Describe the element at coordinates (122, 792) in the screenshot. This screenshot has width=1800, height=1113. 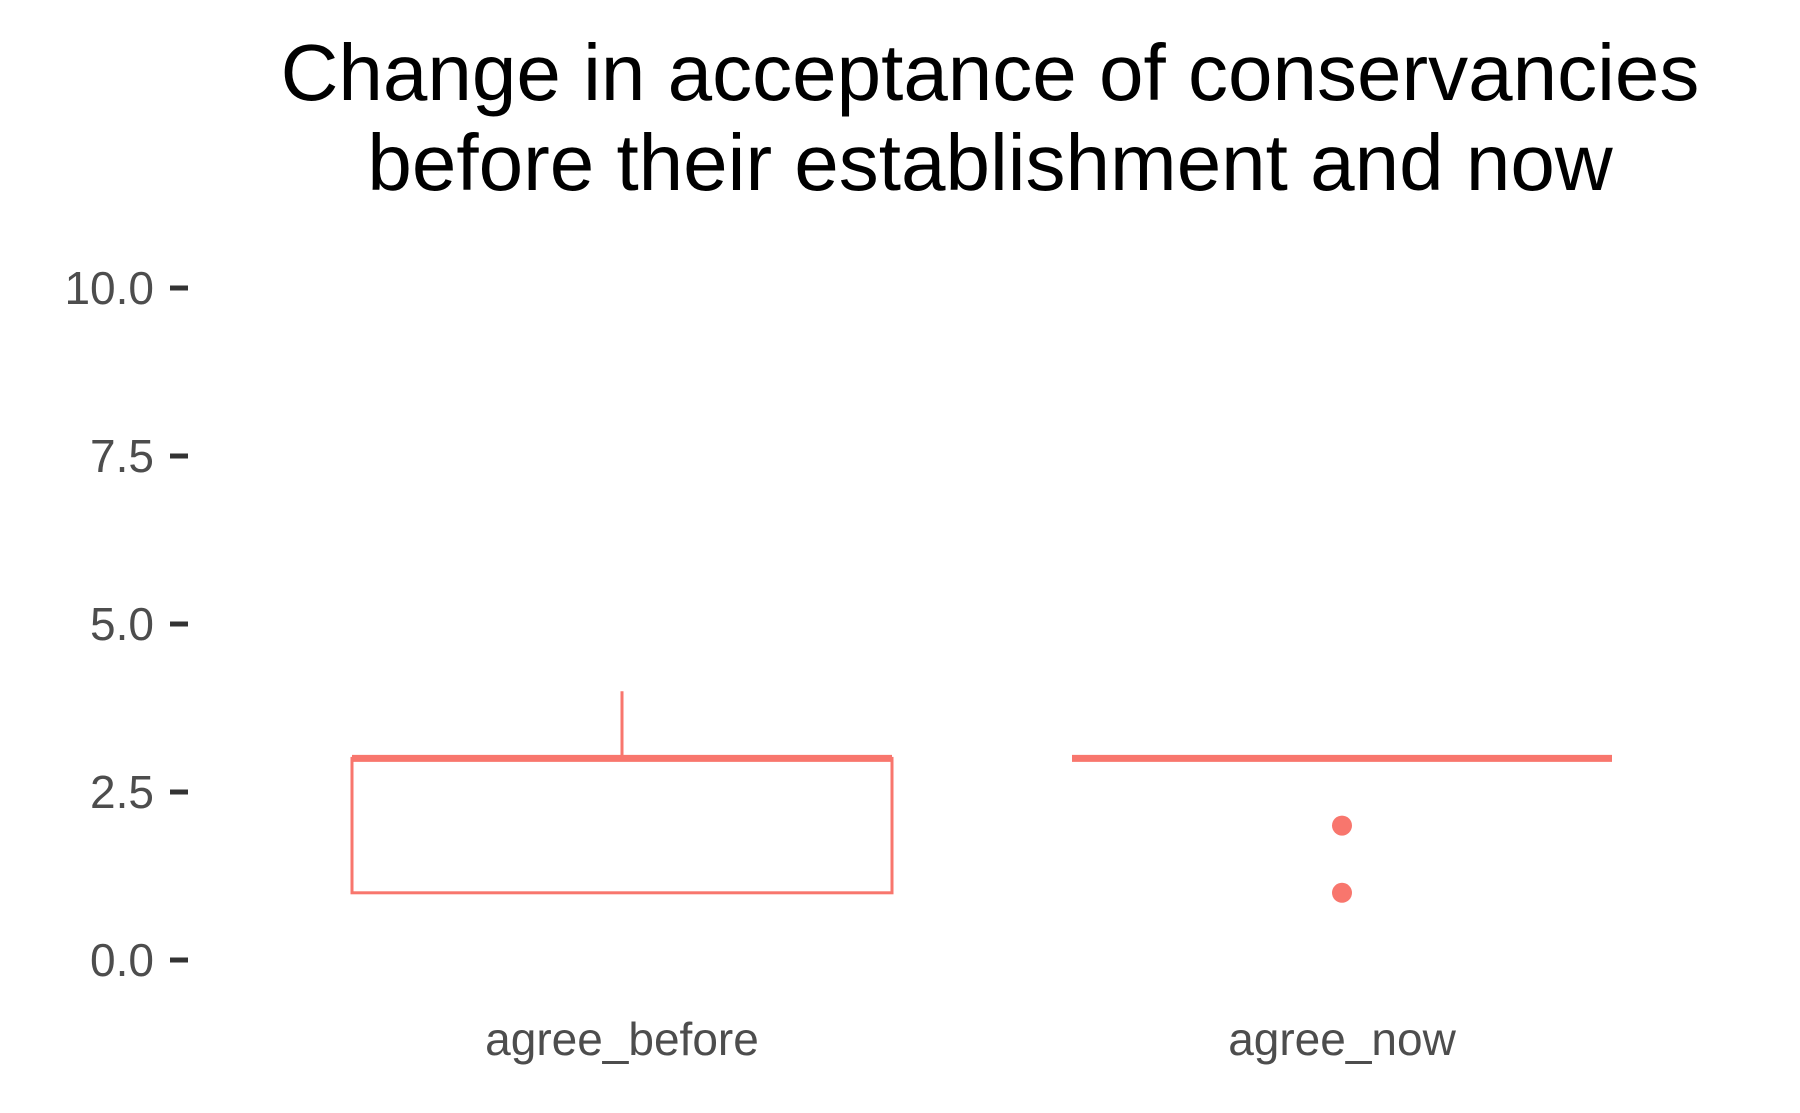
I see `y-tick-label: 2.5` at that location.